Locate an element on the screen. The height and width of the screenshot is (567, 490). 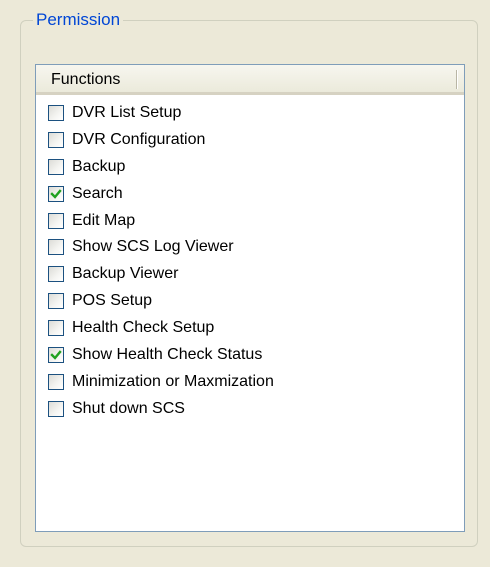
list-item: Minimization or Maxmization is located at coordinates (250, 385).